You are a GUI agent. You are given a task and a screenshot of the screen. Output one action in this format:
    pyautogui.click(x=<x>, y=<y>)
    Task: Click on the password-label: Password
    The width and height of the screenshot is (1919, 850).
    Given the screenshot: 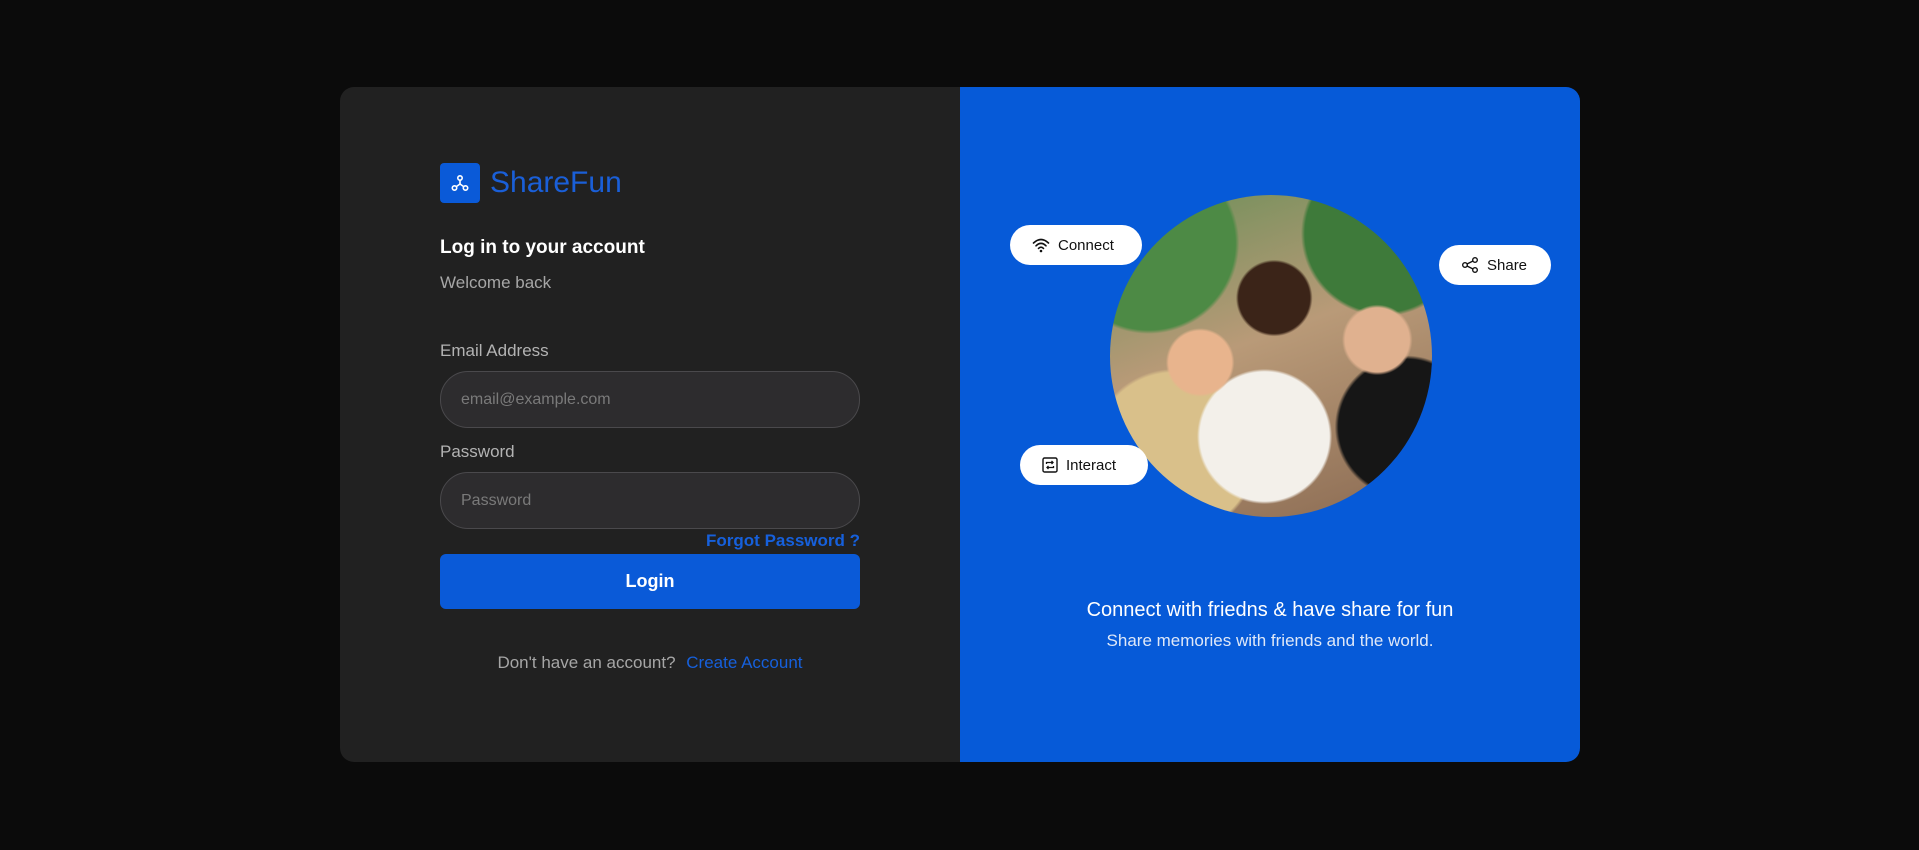 What is the action you would take?
    pyautogui.click(x=477, y=451)
    